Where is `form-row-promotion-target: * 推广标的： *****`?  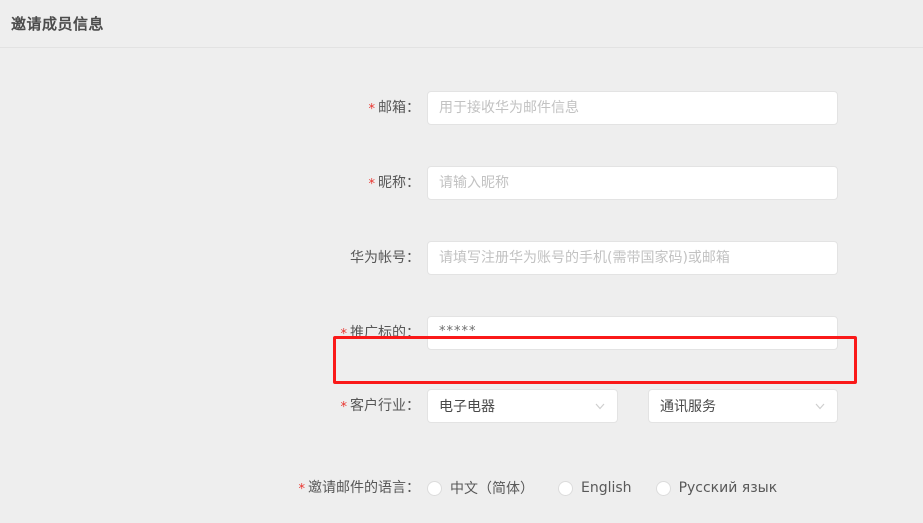
form-row-promotion-target: * 推广标的： ***** is located at coordinates (461, 333).